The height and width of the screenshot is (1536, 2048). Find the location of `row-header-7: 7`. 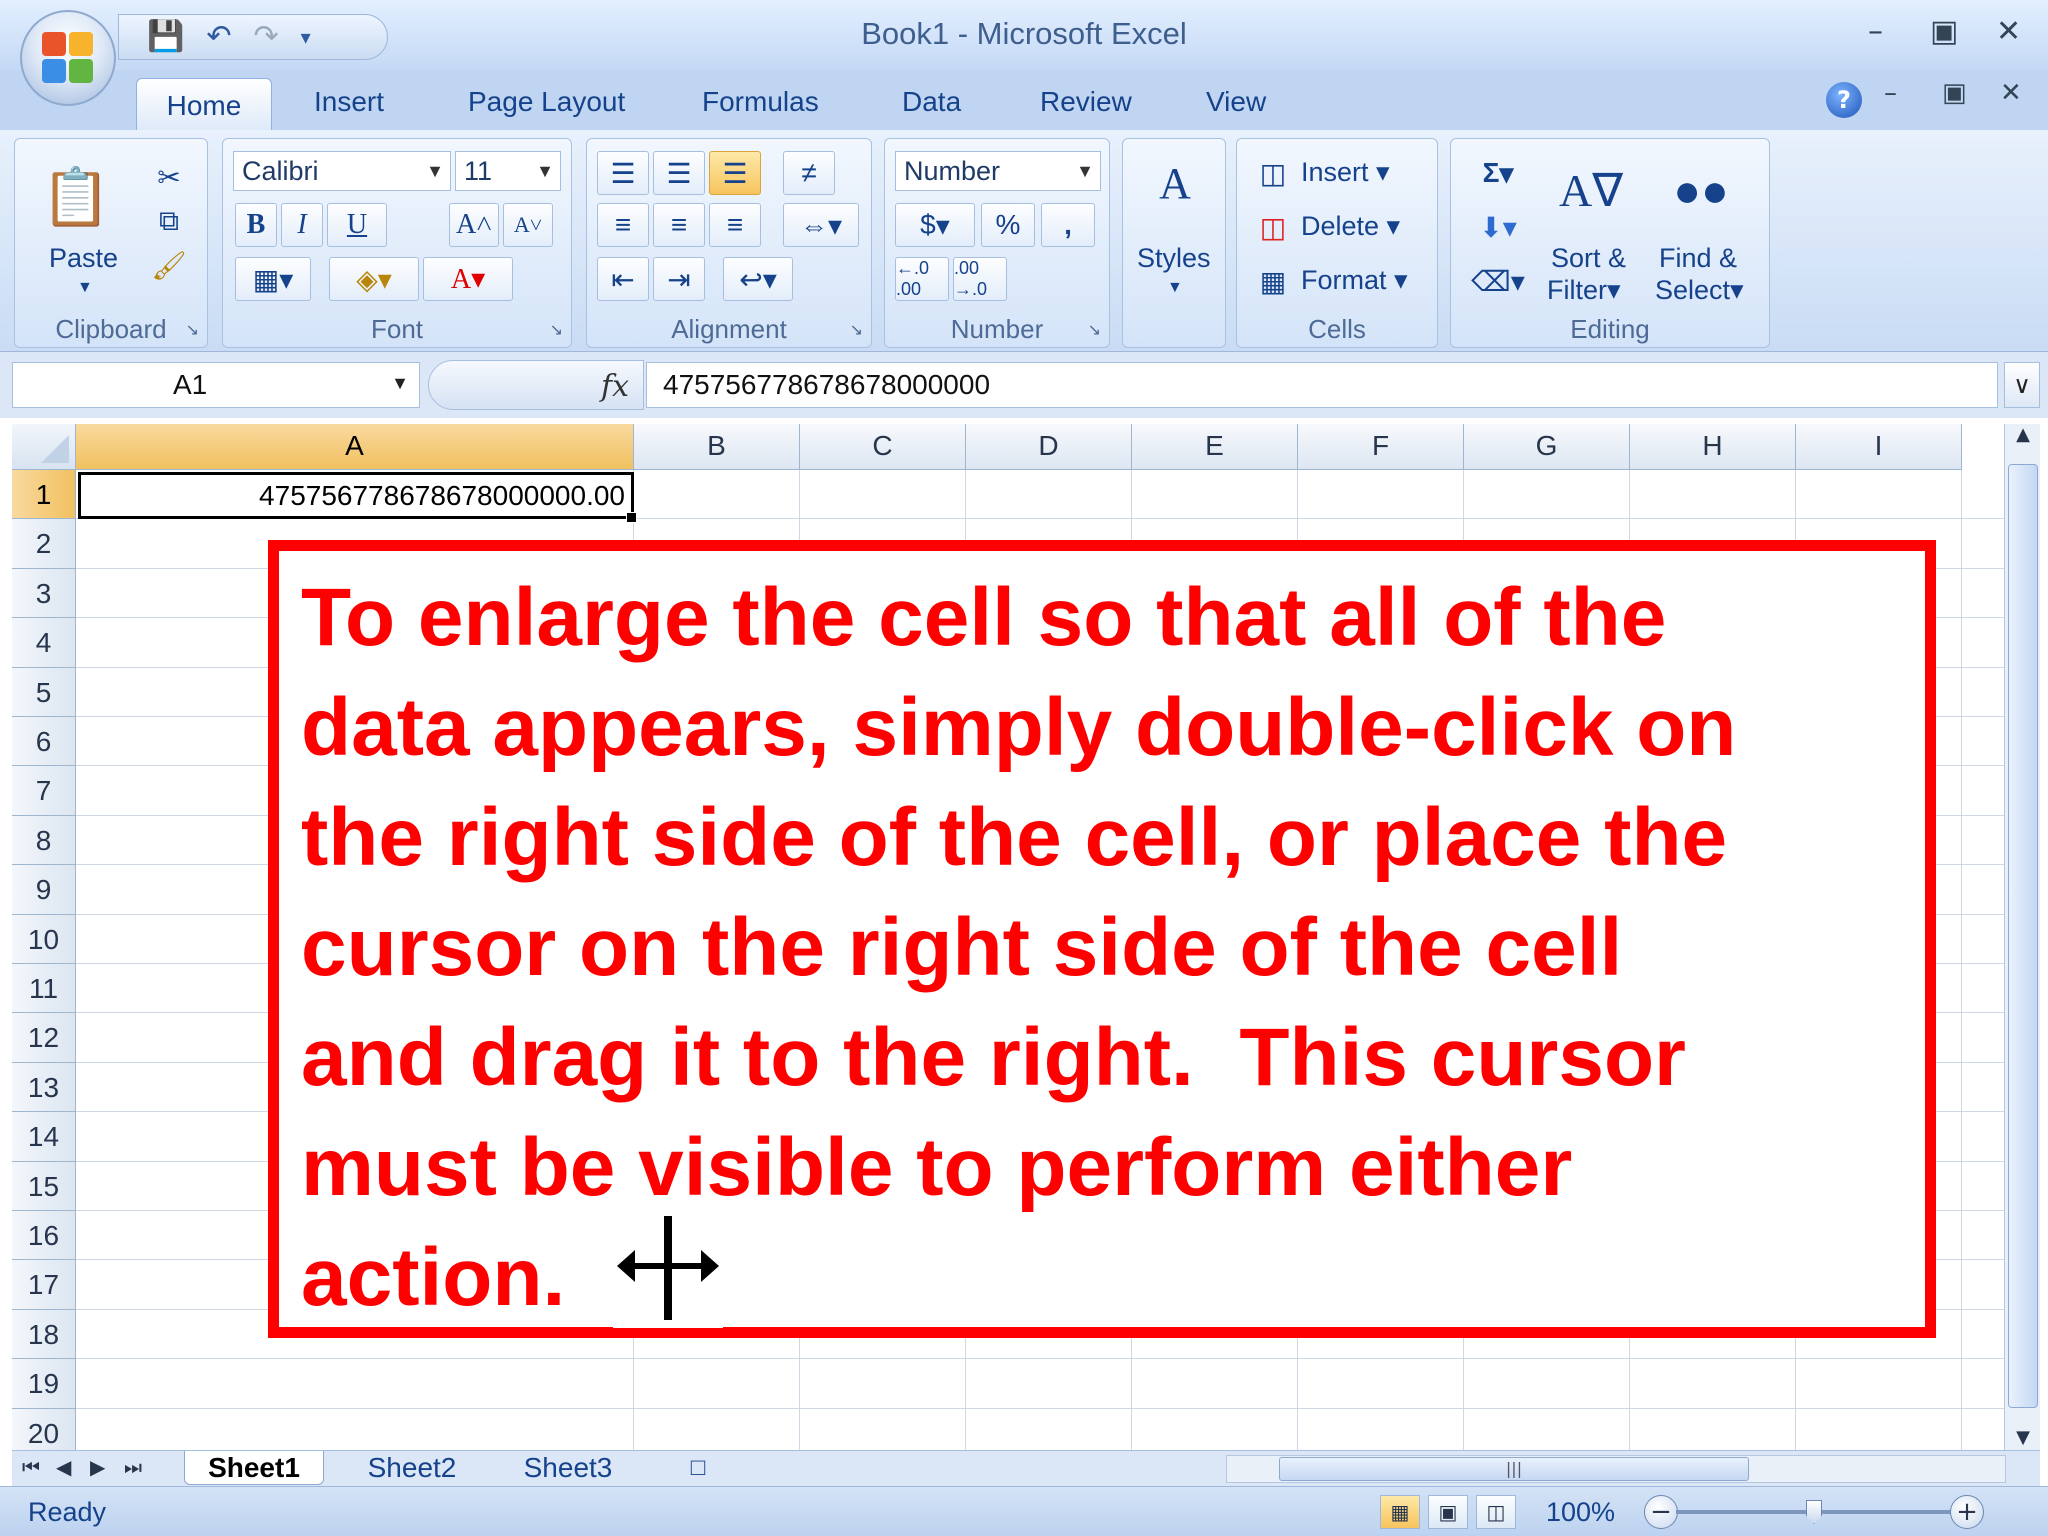

row-header-7: 7 is located at coordinates (44, 791).